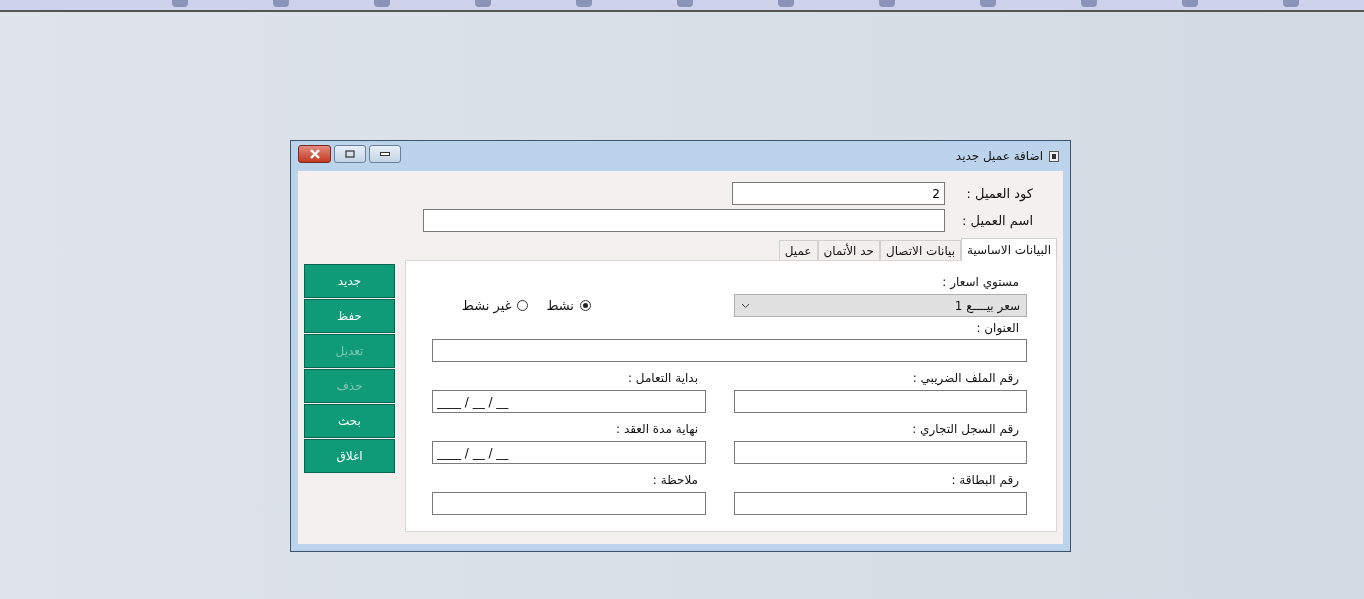 This screenshot has width=1364, height=599. I want to click on window-title: اضافة عميل جديد, so click(999, 156).